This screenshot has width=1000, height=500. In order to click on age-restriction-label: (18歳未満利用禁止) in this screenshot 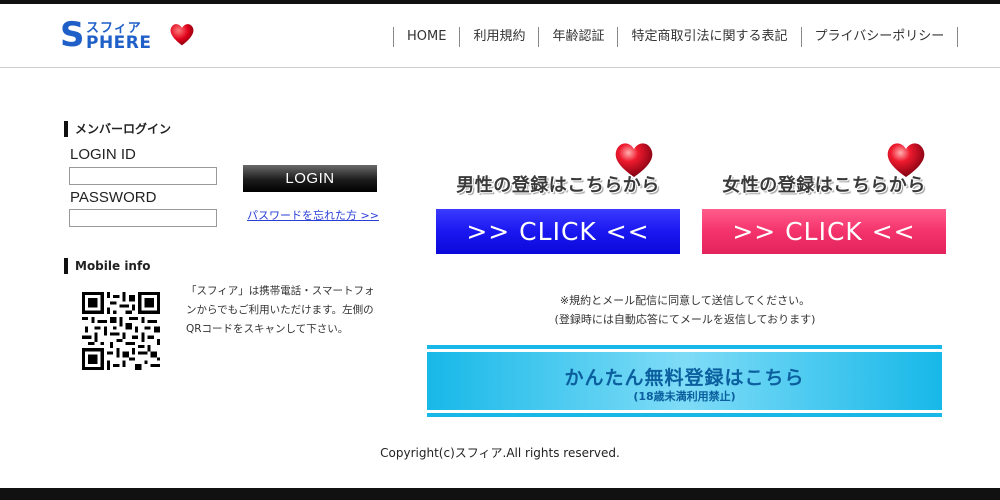, I will do `click(684, 396)`.